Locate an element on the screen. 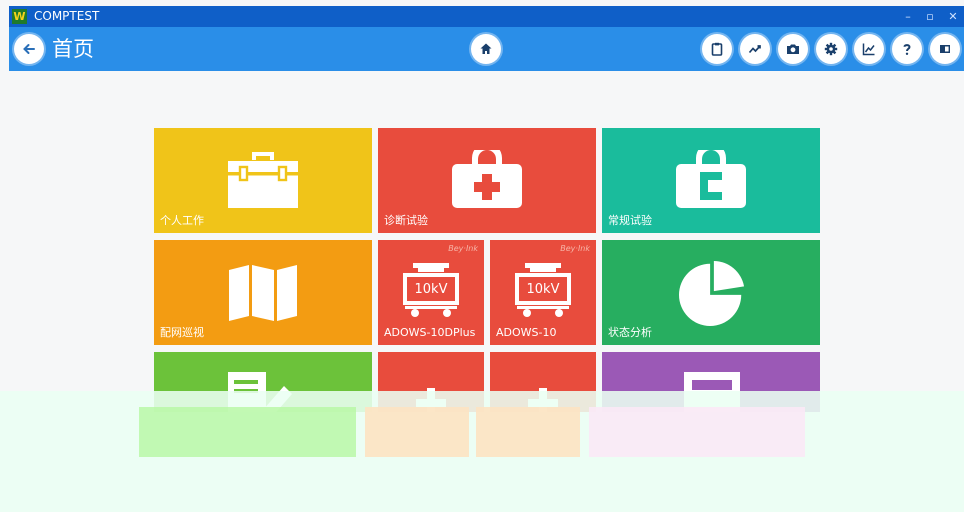 The width and height of the screenshot is (964, 512). tile-network-patrol: 配网巡视 is located at coordinates (263, 292).